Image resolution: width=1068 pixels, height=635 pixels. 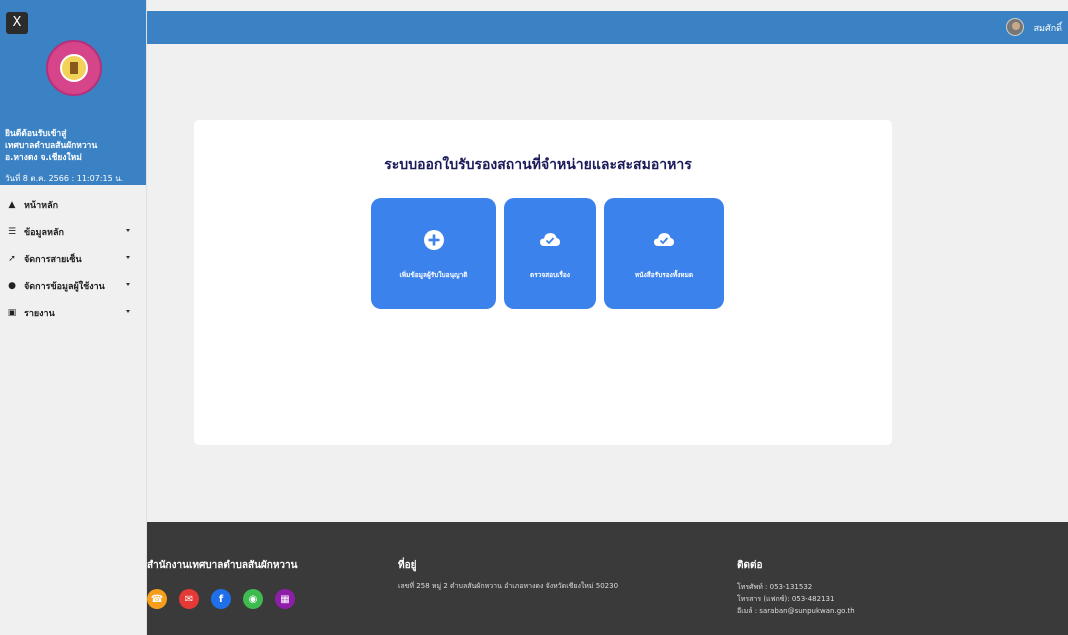 I want to click on home-icon: ▲, so click(x=12, y=204).